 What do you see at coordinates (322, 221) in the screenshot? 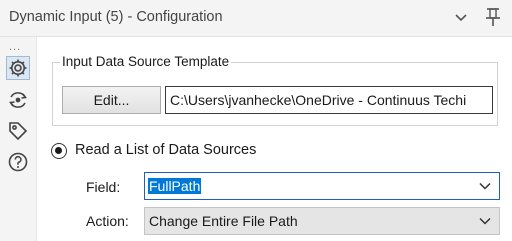
I see `action-select: Change Entire File Path` at bounding box center [322, 221].